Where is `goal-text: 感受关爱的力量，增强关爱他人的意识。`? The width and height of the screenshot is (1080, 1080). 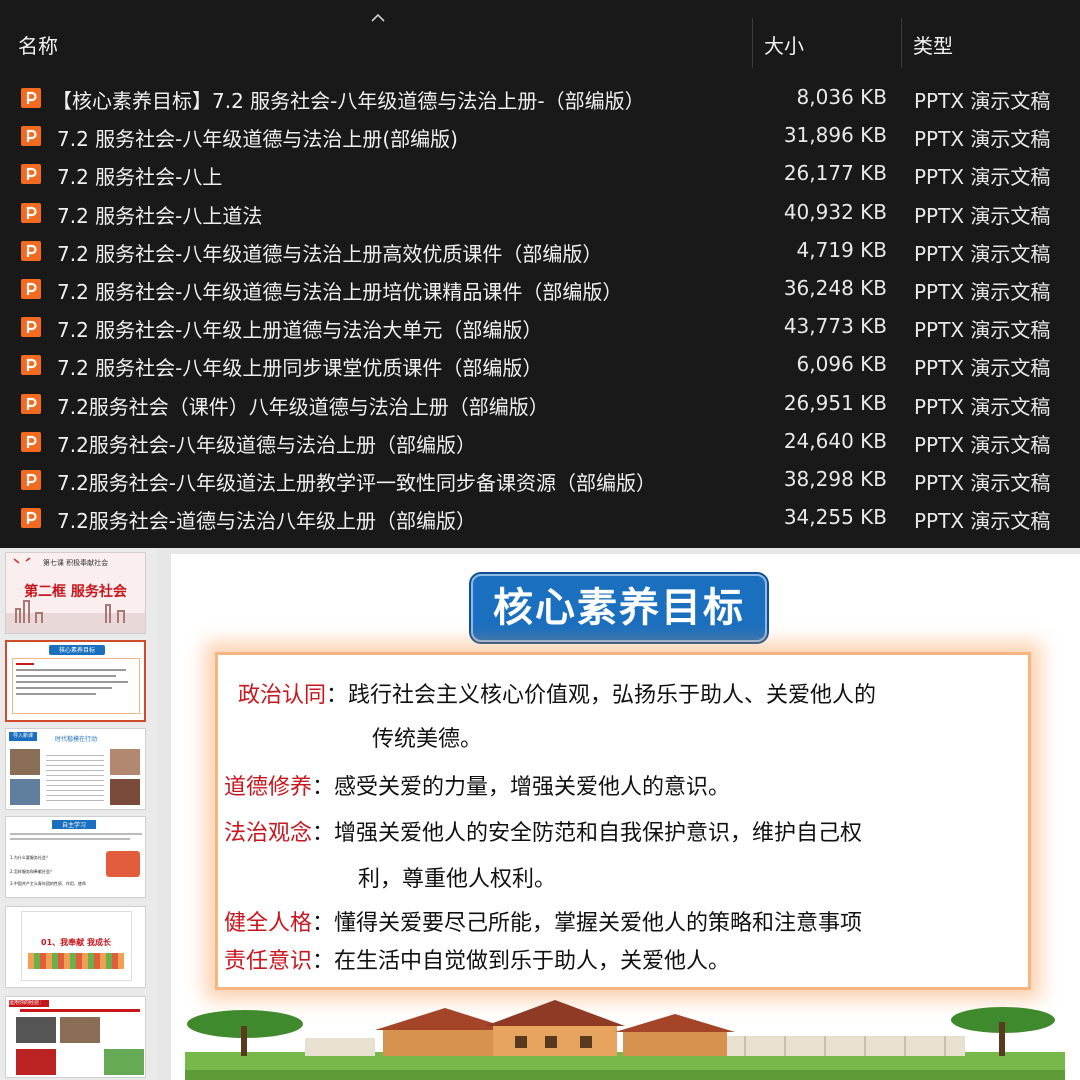
goal-text: 感受关爱的力量，增强关爱他人的意识。 is located at coordinates (532, 787).